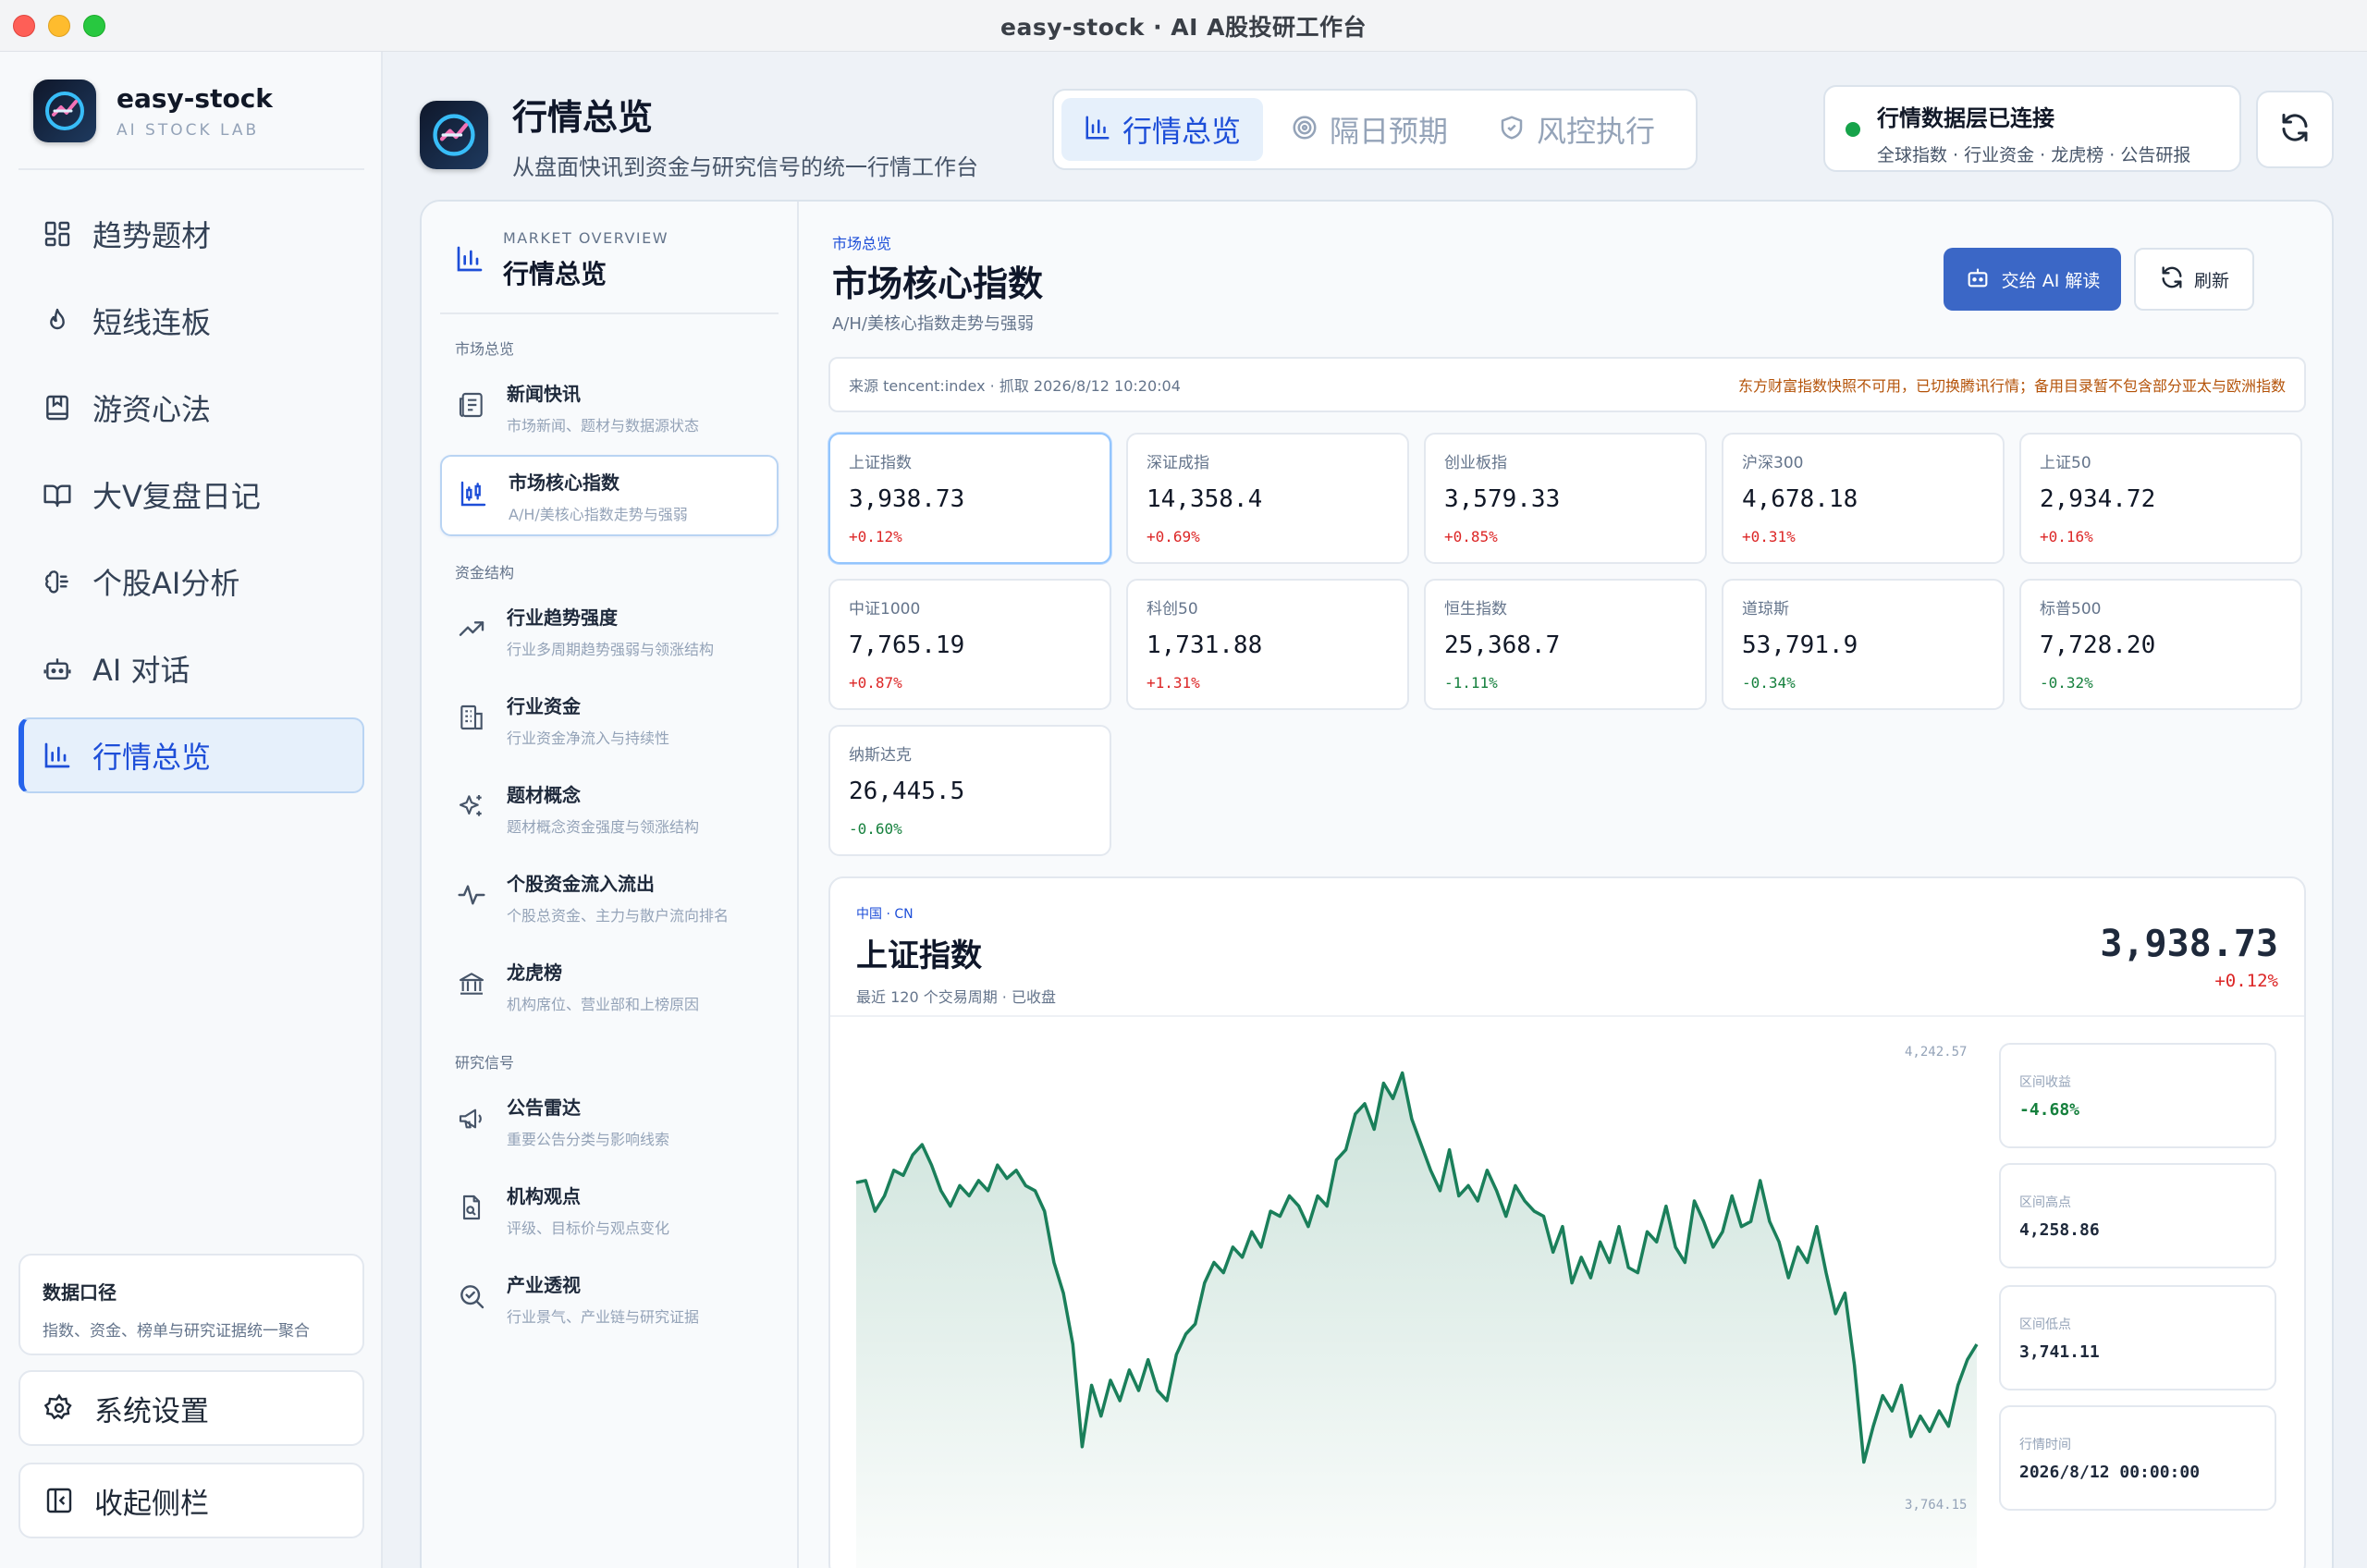  Describe the element at coordinates (1267, 499) in the screenshot. I see `index-card: 深证成指 14,358.4 +0.69%` at that location.